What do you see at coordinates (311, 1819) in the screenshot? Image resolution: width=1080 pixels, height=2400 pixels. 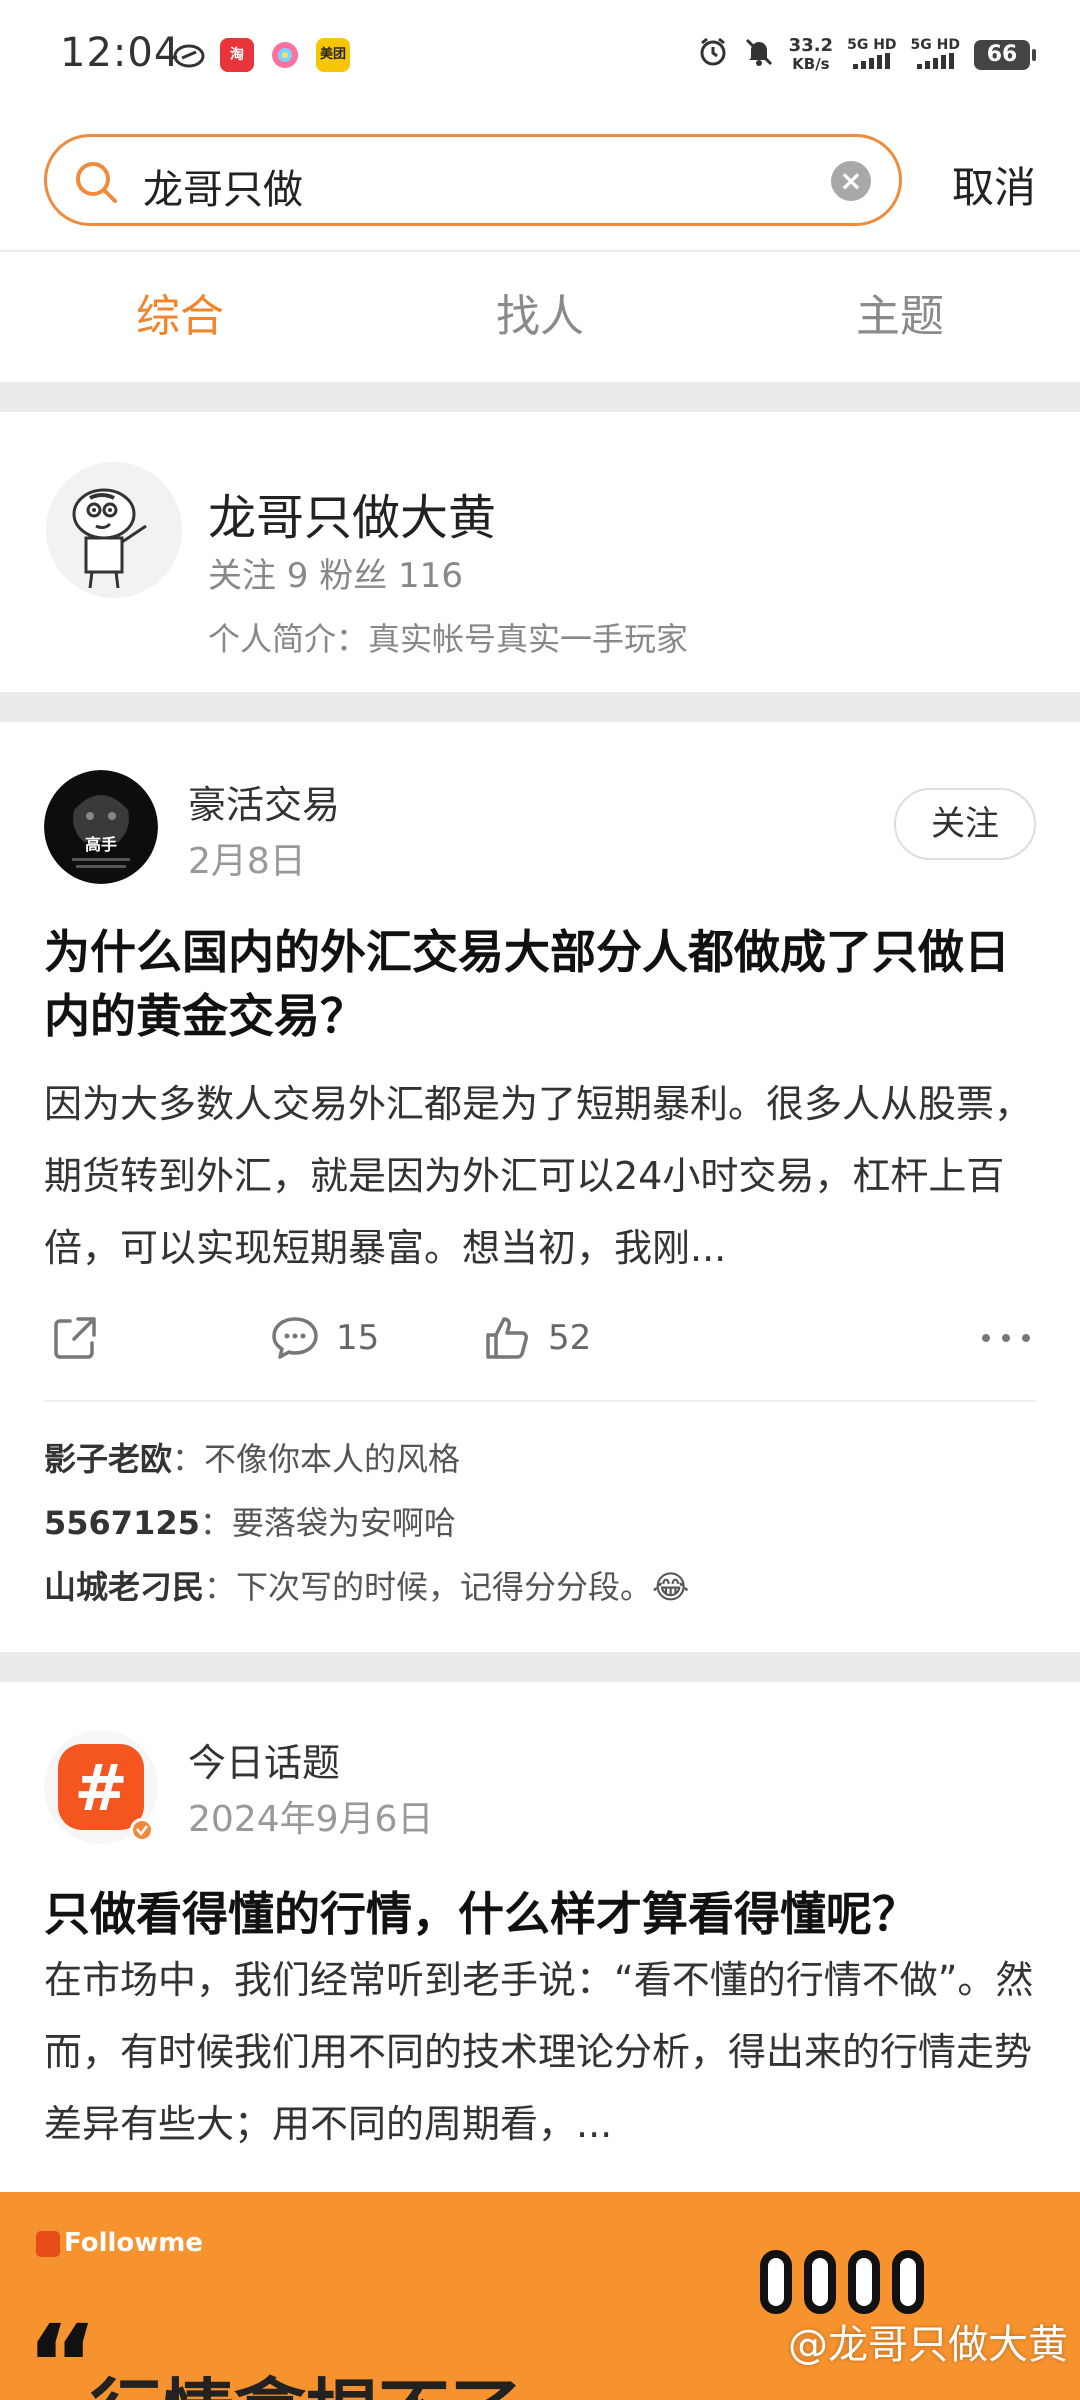 I see `post-date: 2024年9月6日` at bounding box center [311, 1819].